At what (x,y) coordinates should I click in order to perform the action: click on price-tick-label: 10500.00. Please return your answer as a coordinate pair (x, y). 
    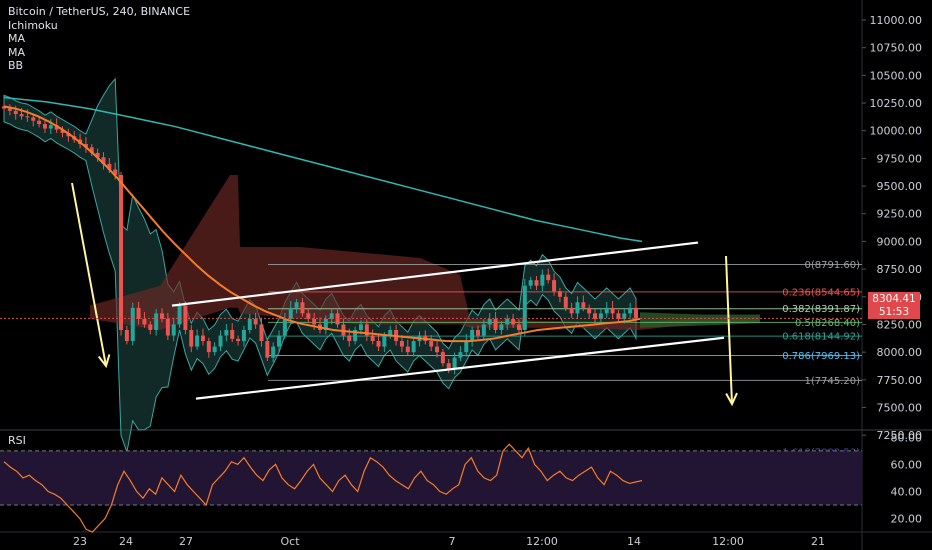
    Looking at the image, I should click on (896, 75).